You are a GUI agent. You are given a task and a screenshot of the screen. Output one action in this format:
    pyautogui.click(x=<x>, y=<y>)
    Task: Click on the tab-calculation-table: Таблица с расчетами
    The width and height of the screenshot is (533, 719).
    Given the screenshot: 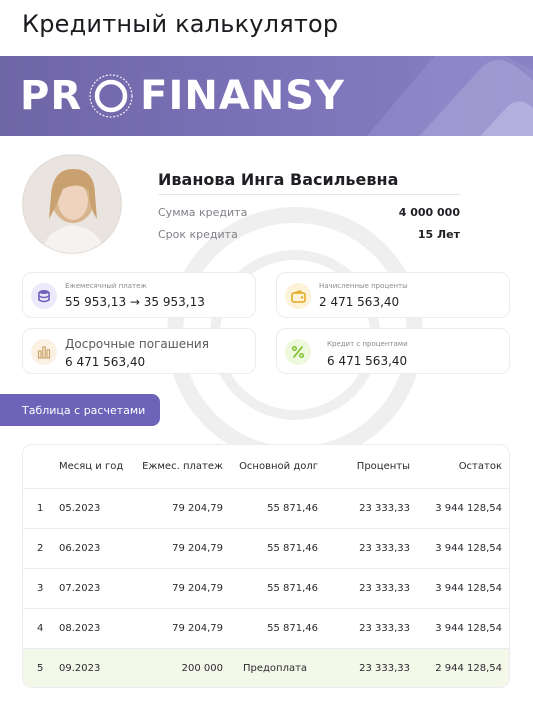 What is the action you would take?
    pyautogui.click(x=80, y=410)
    